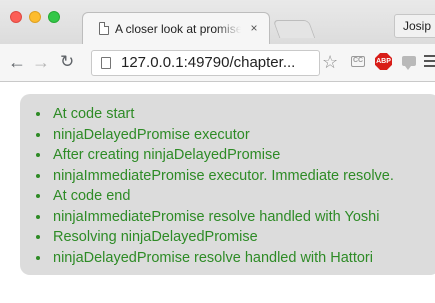 This screenshot has width=435, height=303. I want to click on new-tab-button, so click(294, 29).